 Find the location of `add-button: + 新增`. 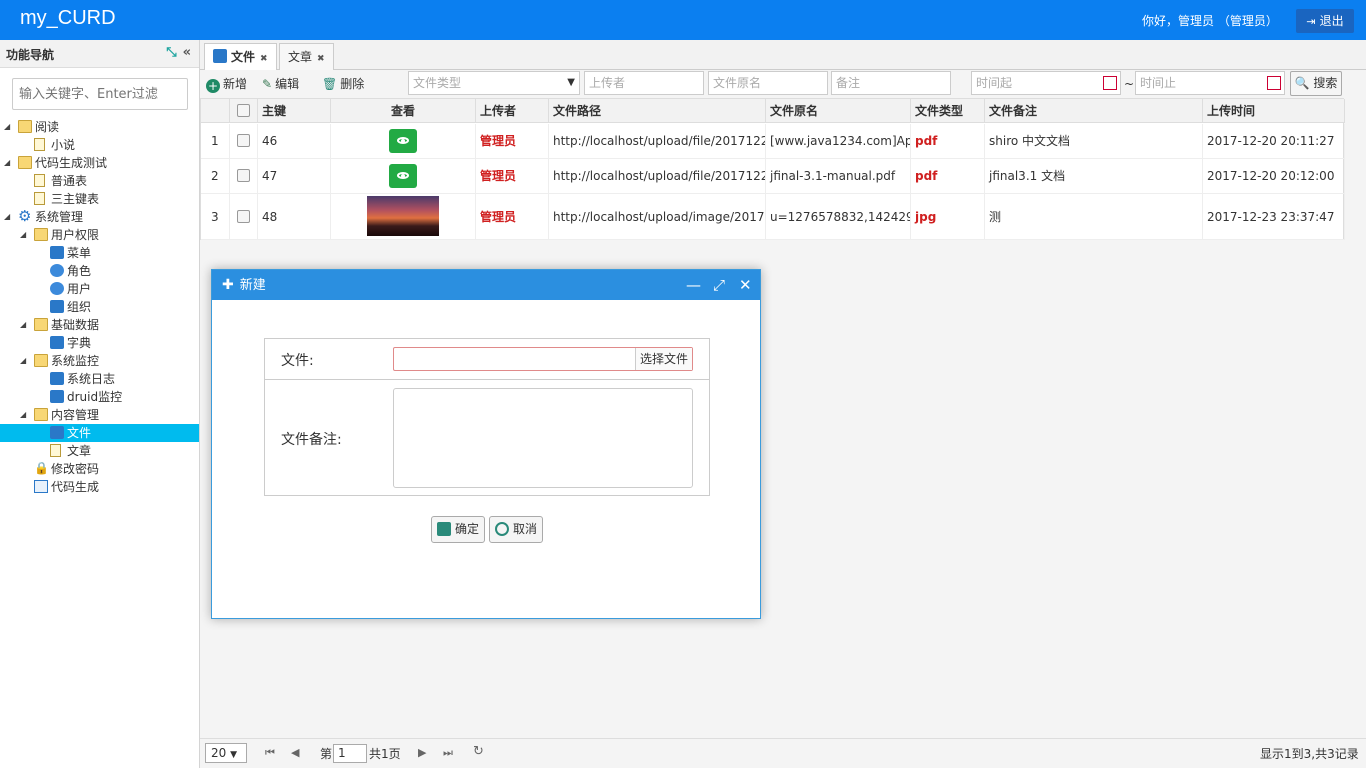

add-button: + 新增 is located at coordinates (226, 84).